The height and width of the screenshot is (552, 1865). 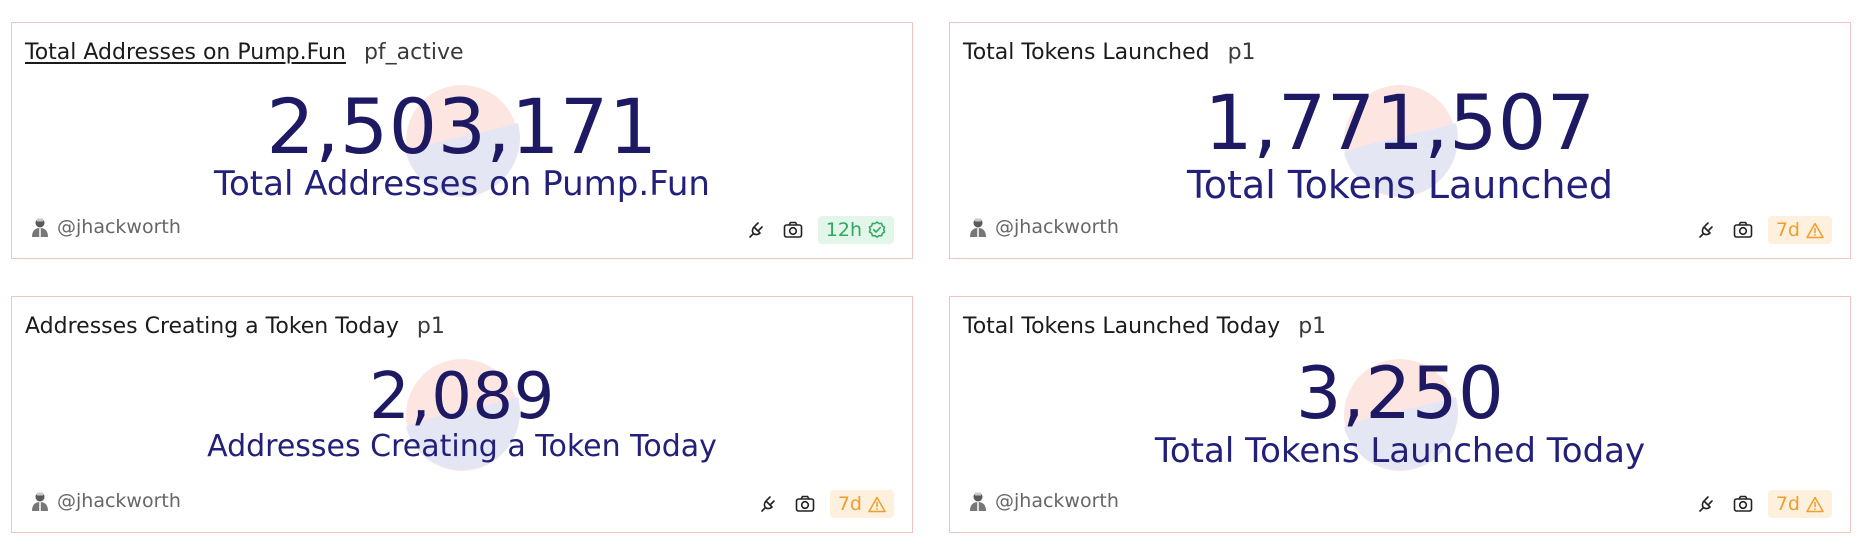 What do you see at coordinates (462, 397) in the screenshot?
I see `counter-value: 2,089` at bounding box center [462, 397].